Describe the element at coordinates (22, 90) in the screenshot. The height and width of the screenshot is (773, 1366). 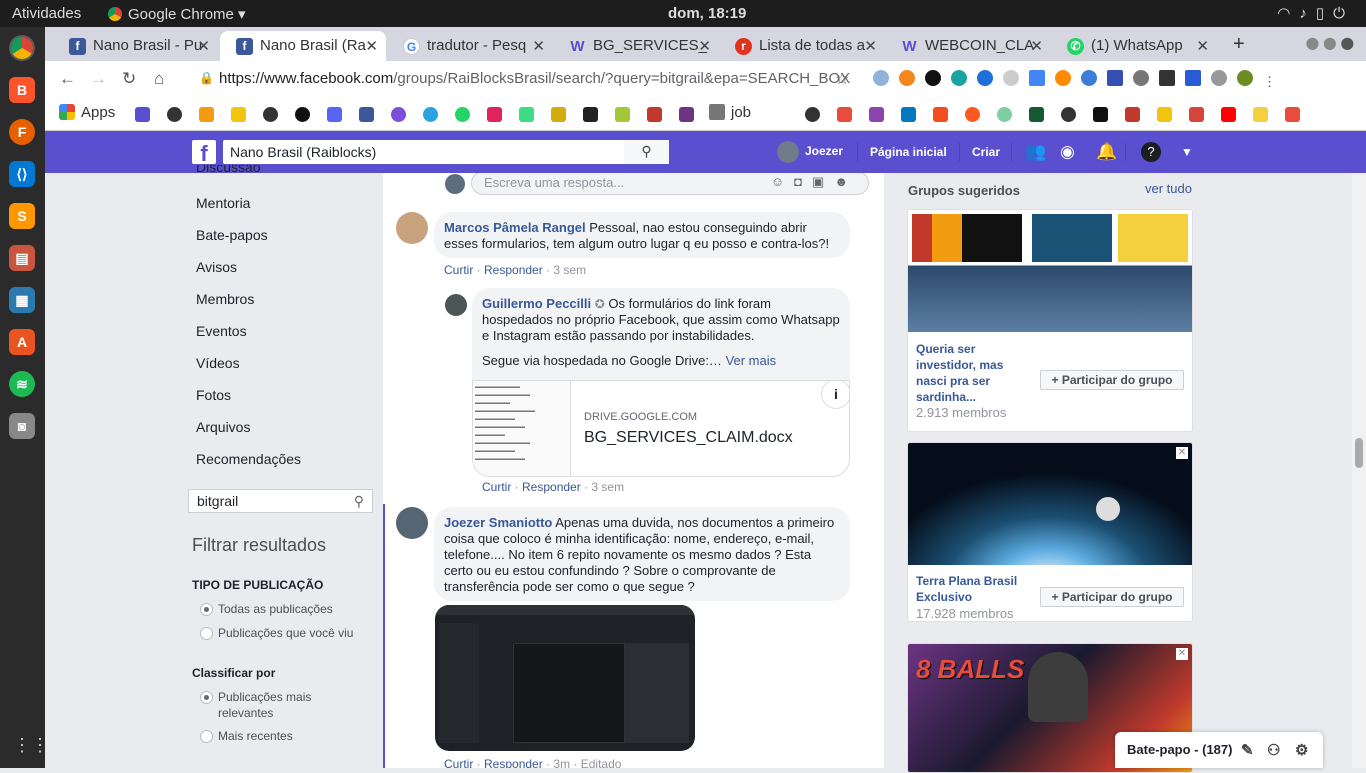
I see `brave-dock-icon: B` at that location.